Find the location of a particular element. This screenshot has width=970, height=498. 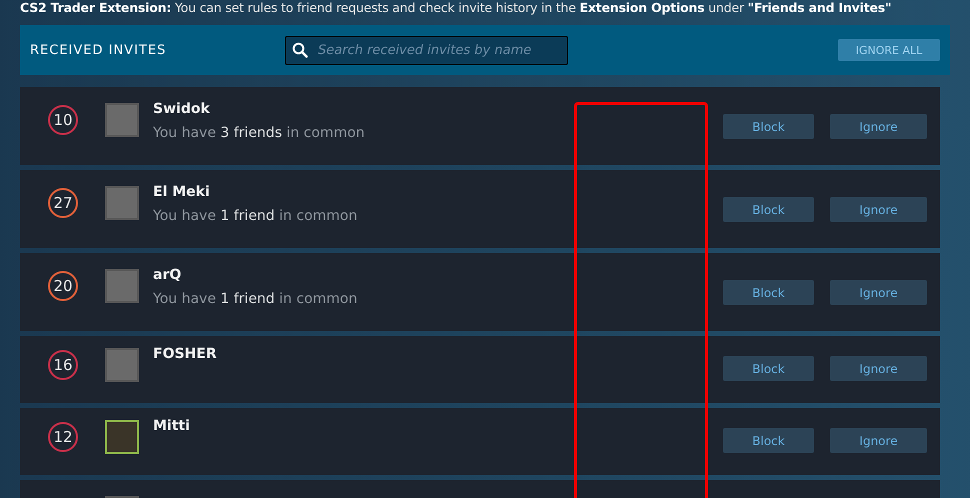

search-field: Search received invites by name is located at coordinates (426, 50).